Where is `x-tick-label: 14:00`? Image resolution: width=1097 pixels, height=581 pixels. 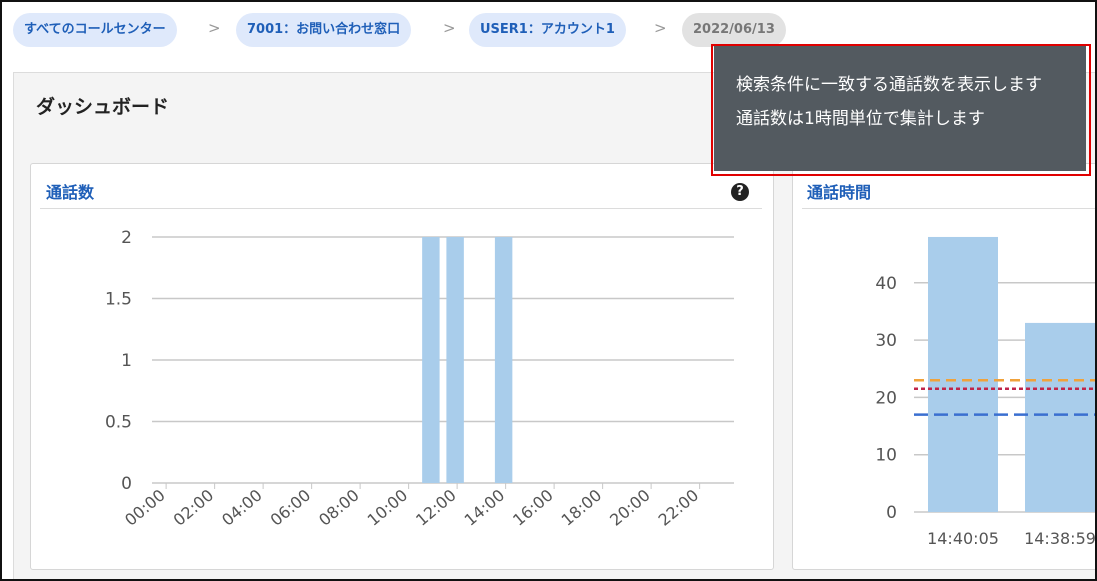 x-tick-label: 14:00 is located at coordinates (485, 508).